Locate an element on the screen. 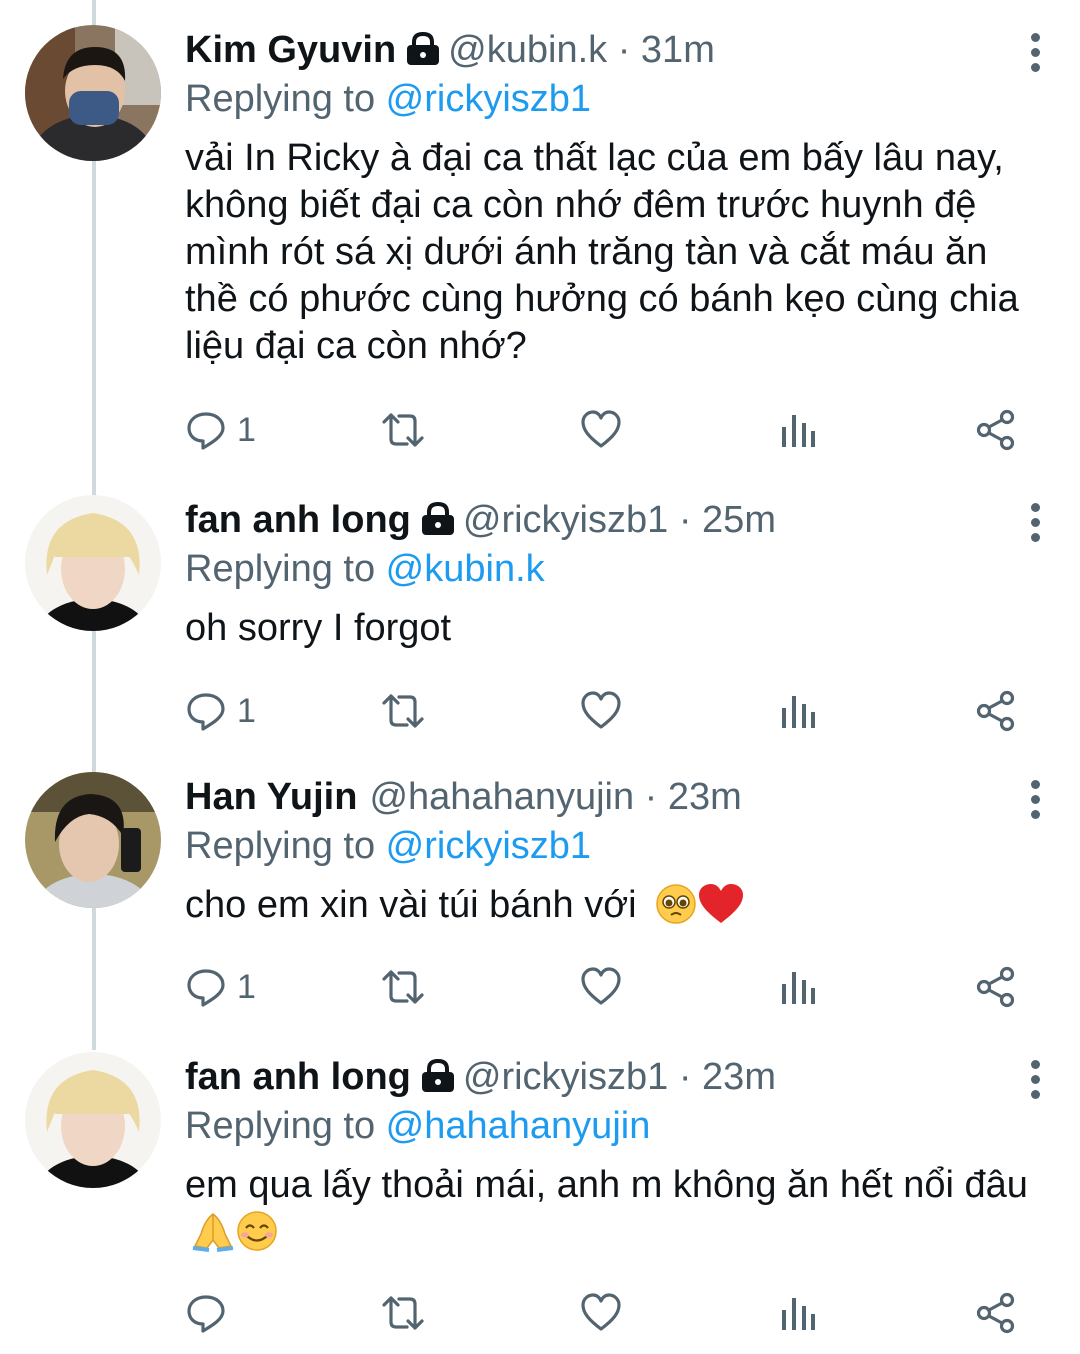  author-name: Han Yujin is located at coordinates (271, 797).